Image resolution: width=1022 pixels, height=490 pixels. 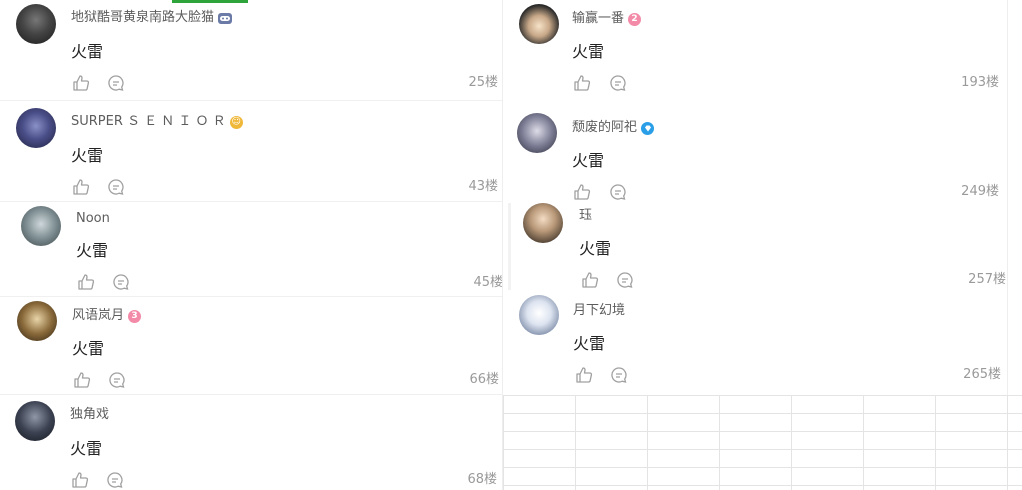 I want to click on active-tab-indicator, so click(x=210, y=1).